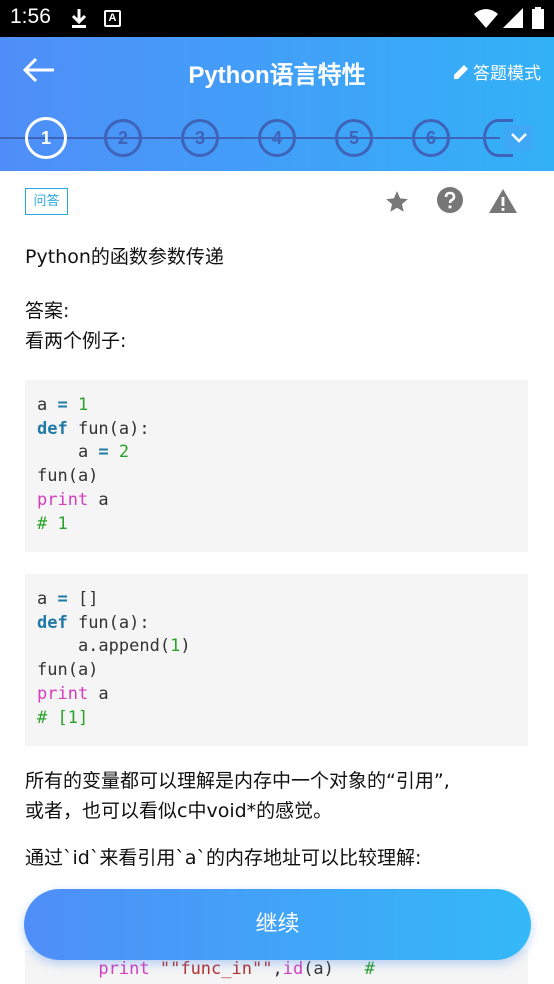  What do you see at coordinates (277, 18) in the screenshot?
I see `status-bar: 1:56 A` at bounding box center [277, 18].